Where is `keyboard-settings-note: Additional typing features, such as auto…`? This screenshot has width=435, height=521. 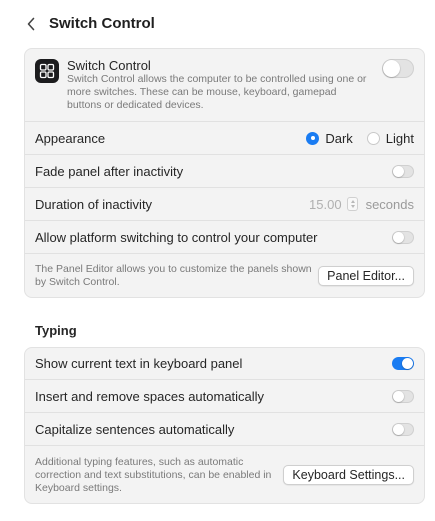
keyboard-settings-note: Additional typing features, such as auto… is located at coordinates (153, 474).